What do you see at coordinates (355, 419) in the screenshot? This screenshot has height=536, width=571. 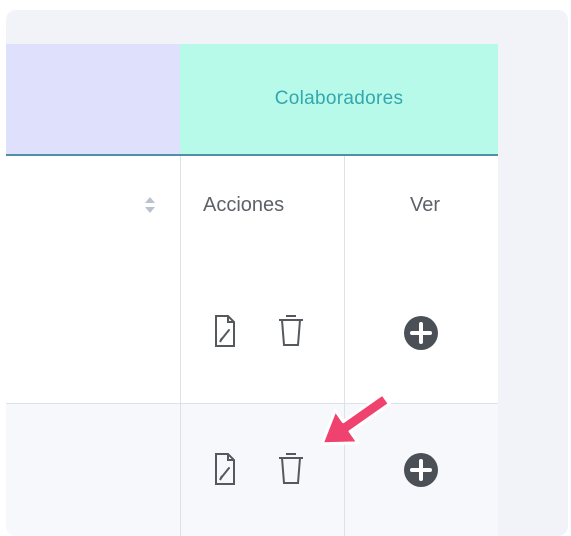 I see `pointer-arrow-icon` at bounding box center [355, 419].